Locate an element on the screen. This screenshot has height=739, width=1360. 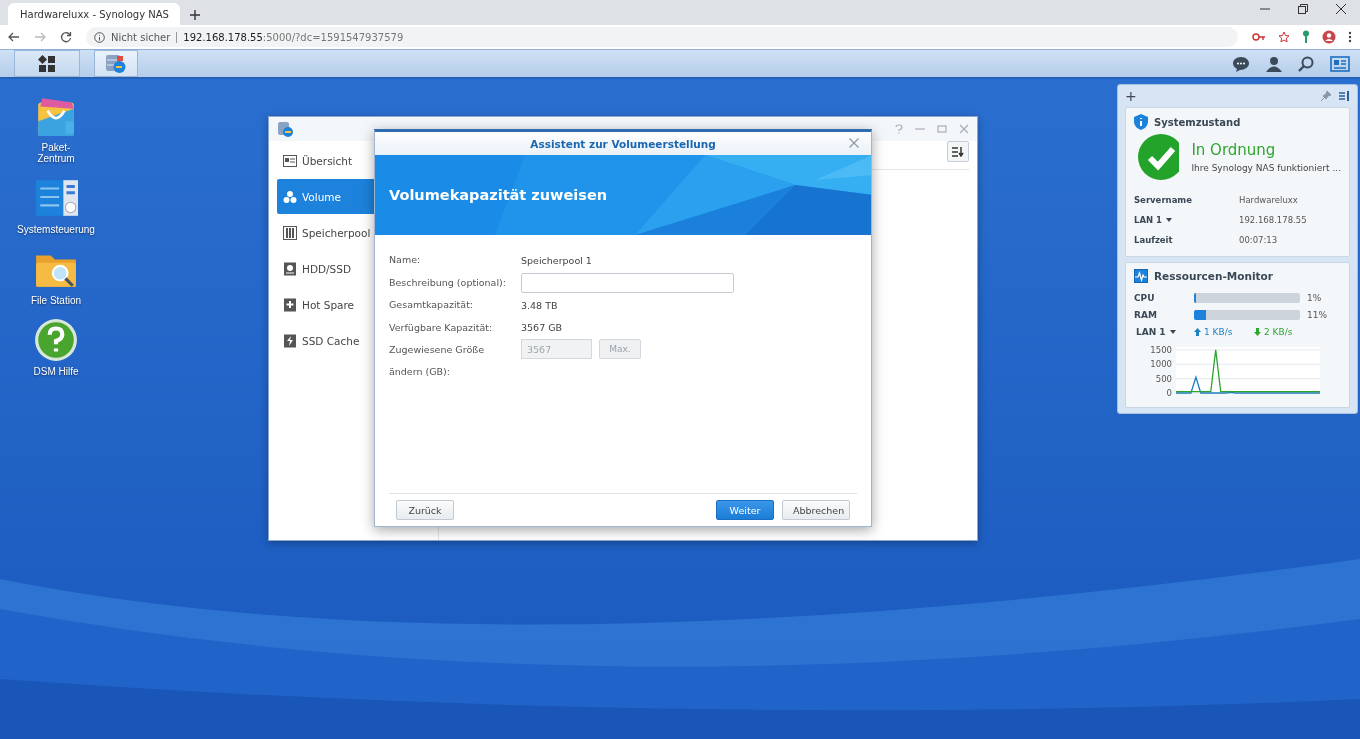
info-value: Hardwareluxx is located at coordinates (1268, 200).